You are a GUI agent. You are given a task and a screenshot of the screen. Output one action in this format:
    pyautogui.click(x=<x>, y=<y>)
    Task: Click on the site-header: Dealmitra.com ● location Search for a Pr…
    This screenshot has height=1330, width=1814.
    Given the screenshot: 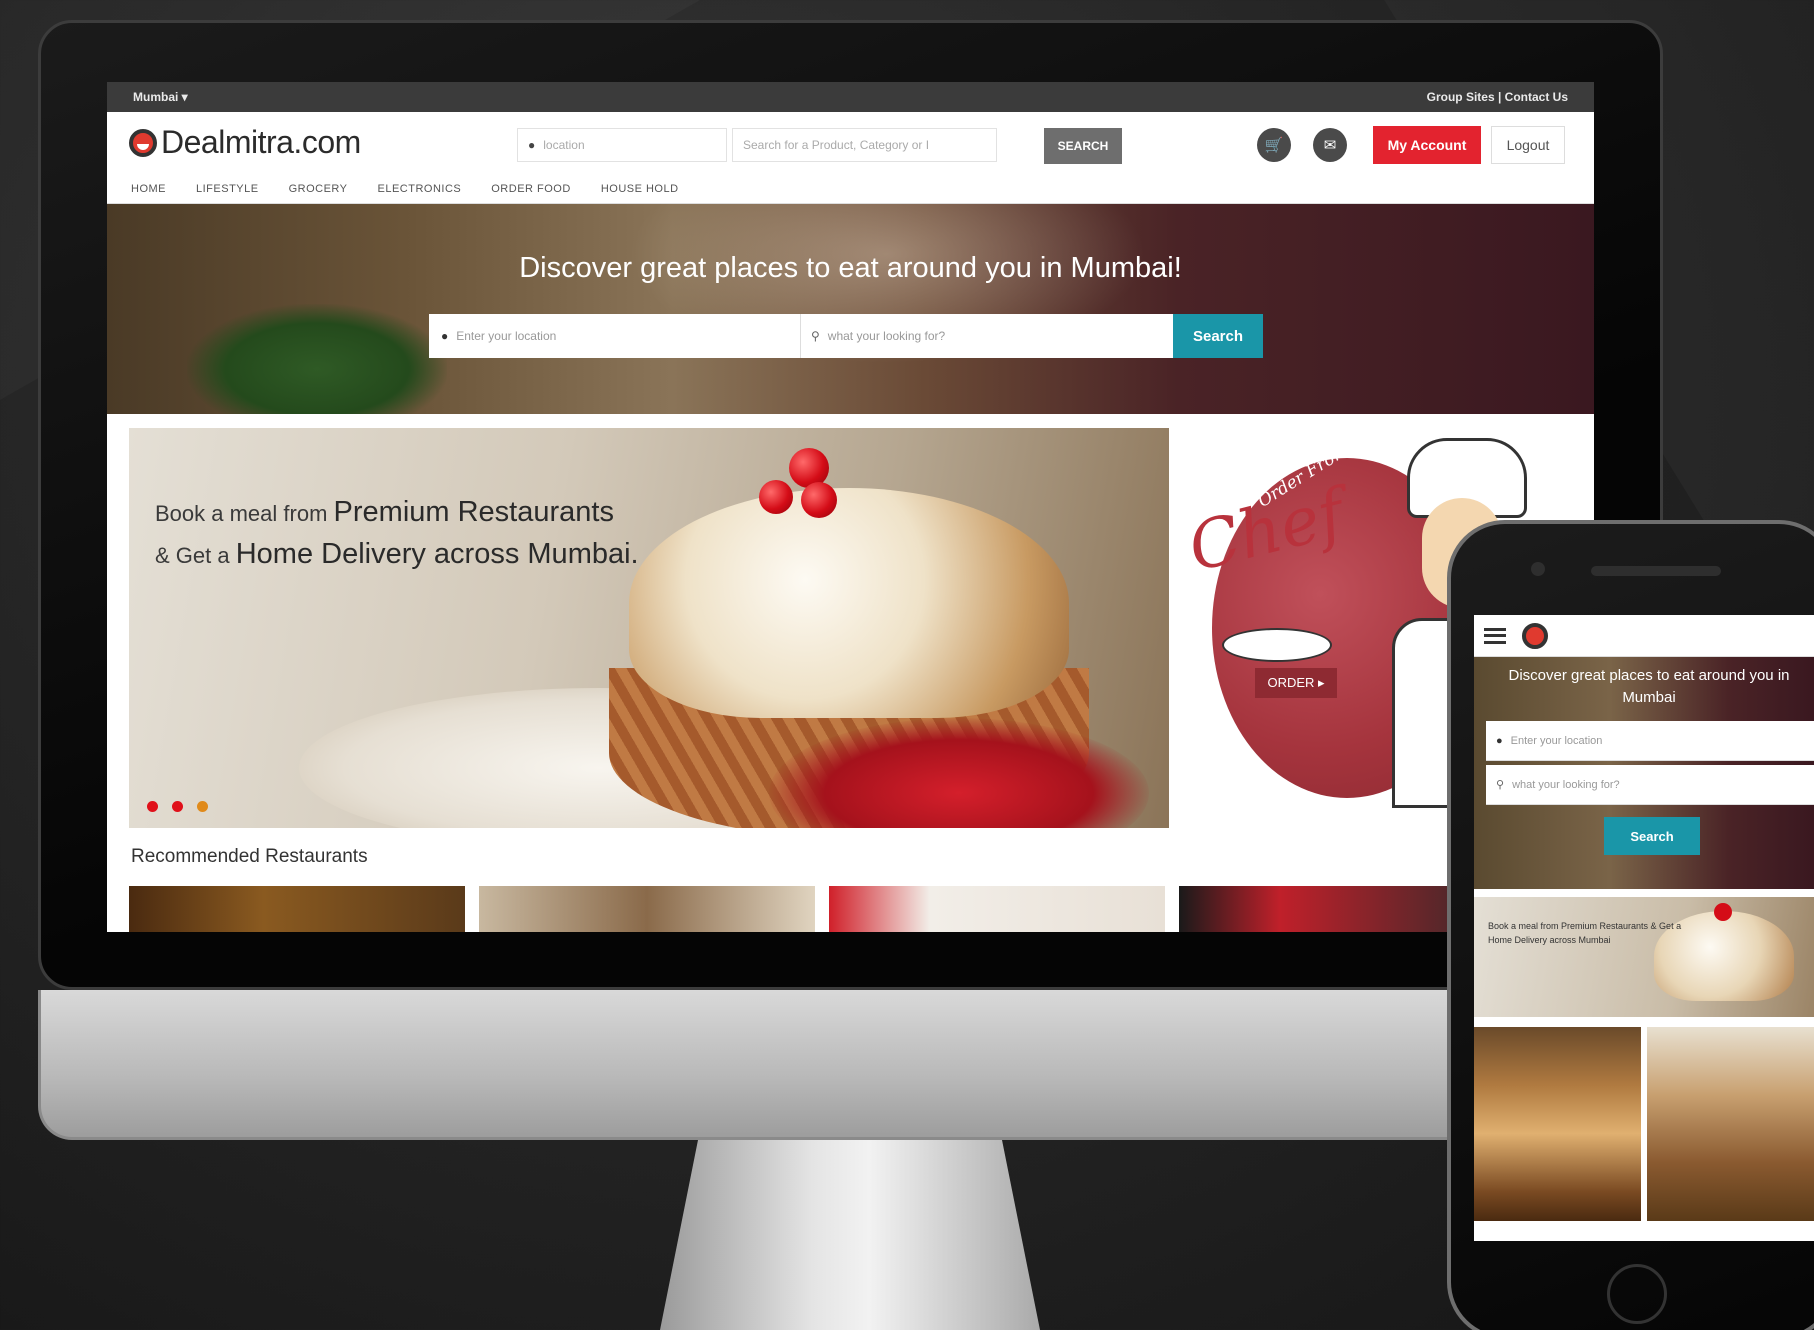 What is the action you would take?
    pyautogui.click(x=850, y=158)
    